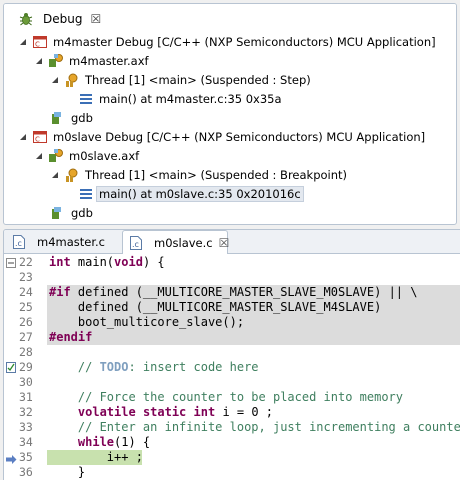 The height and width of the screenshot is (480, 460). I want to click on debug-bug-icon, so click(26, 19).